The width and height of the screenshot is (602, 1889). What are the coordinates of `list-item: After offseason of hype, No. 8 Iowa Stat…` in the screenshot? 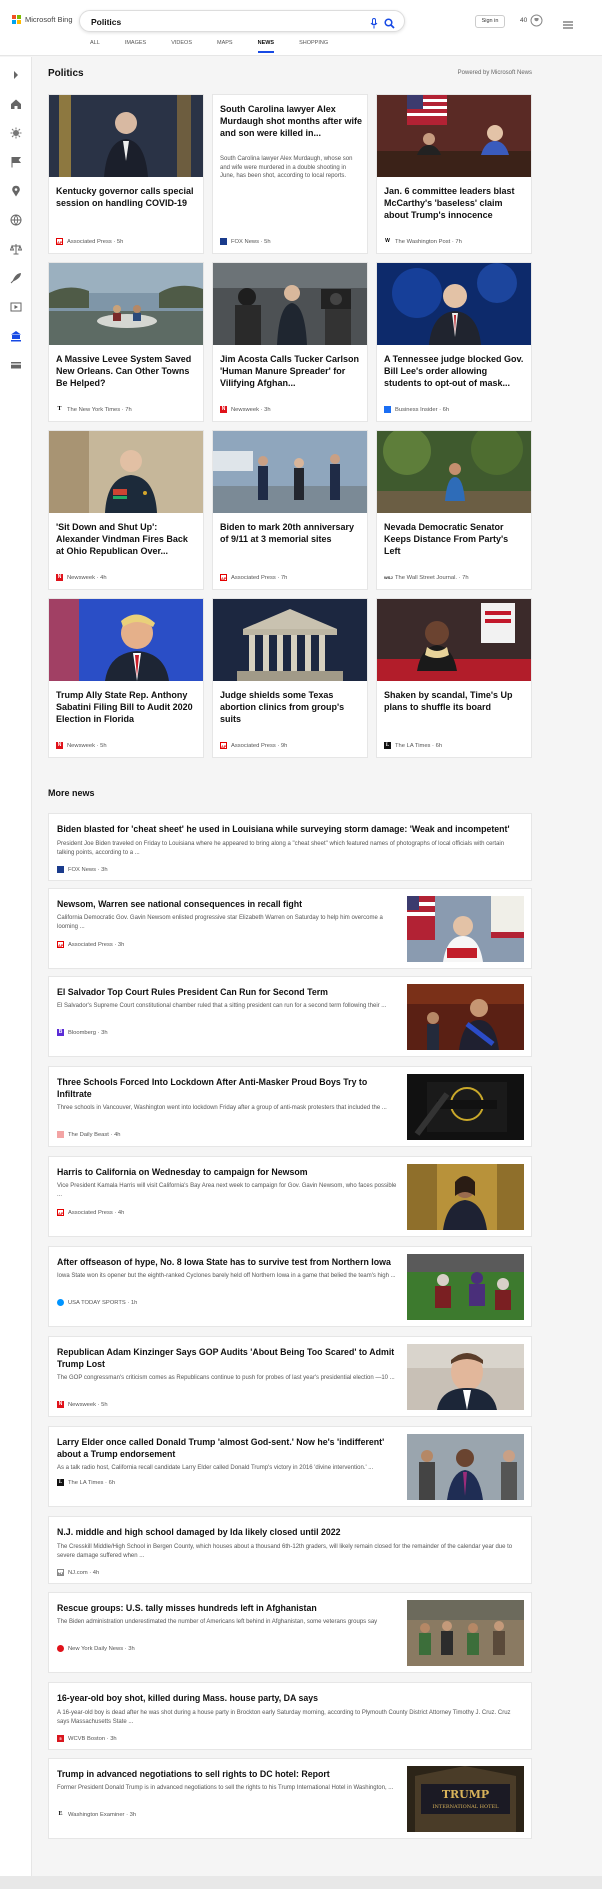 It's located at (290, 1286).